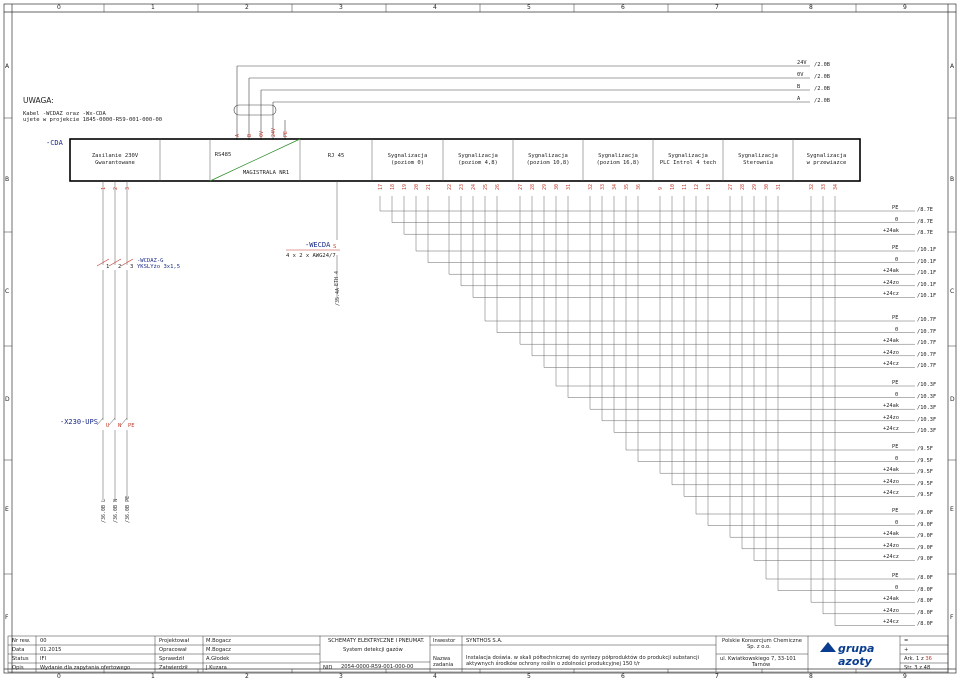  What do you see at coordinates (7, 66) in the screenshot?
I see `grid-row-label: A` at bounding box center [7, 66].